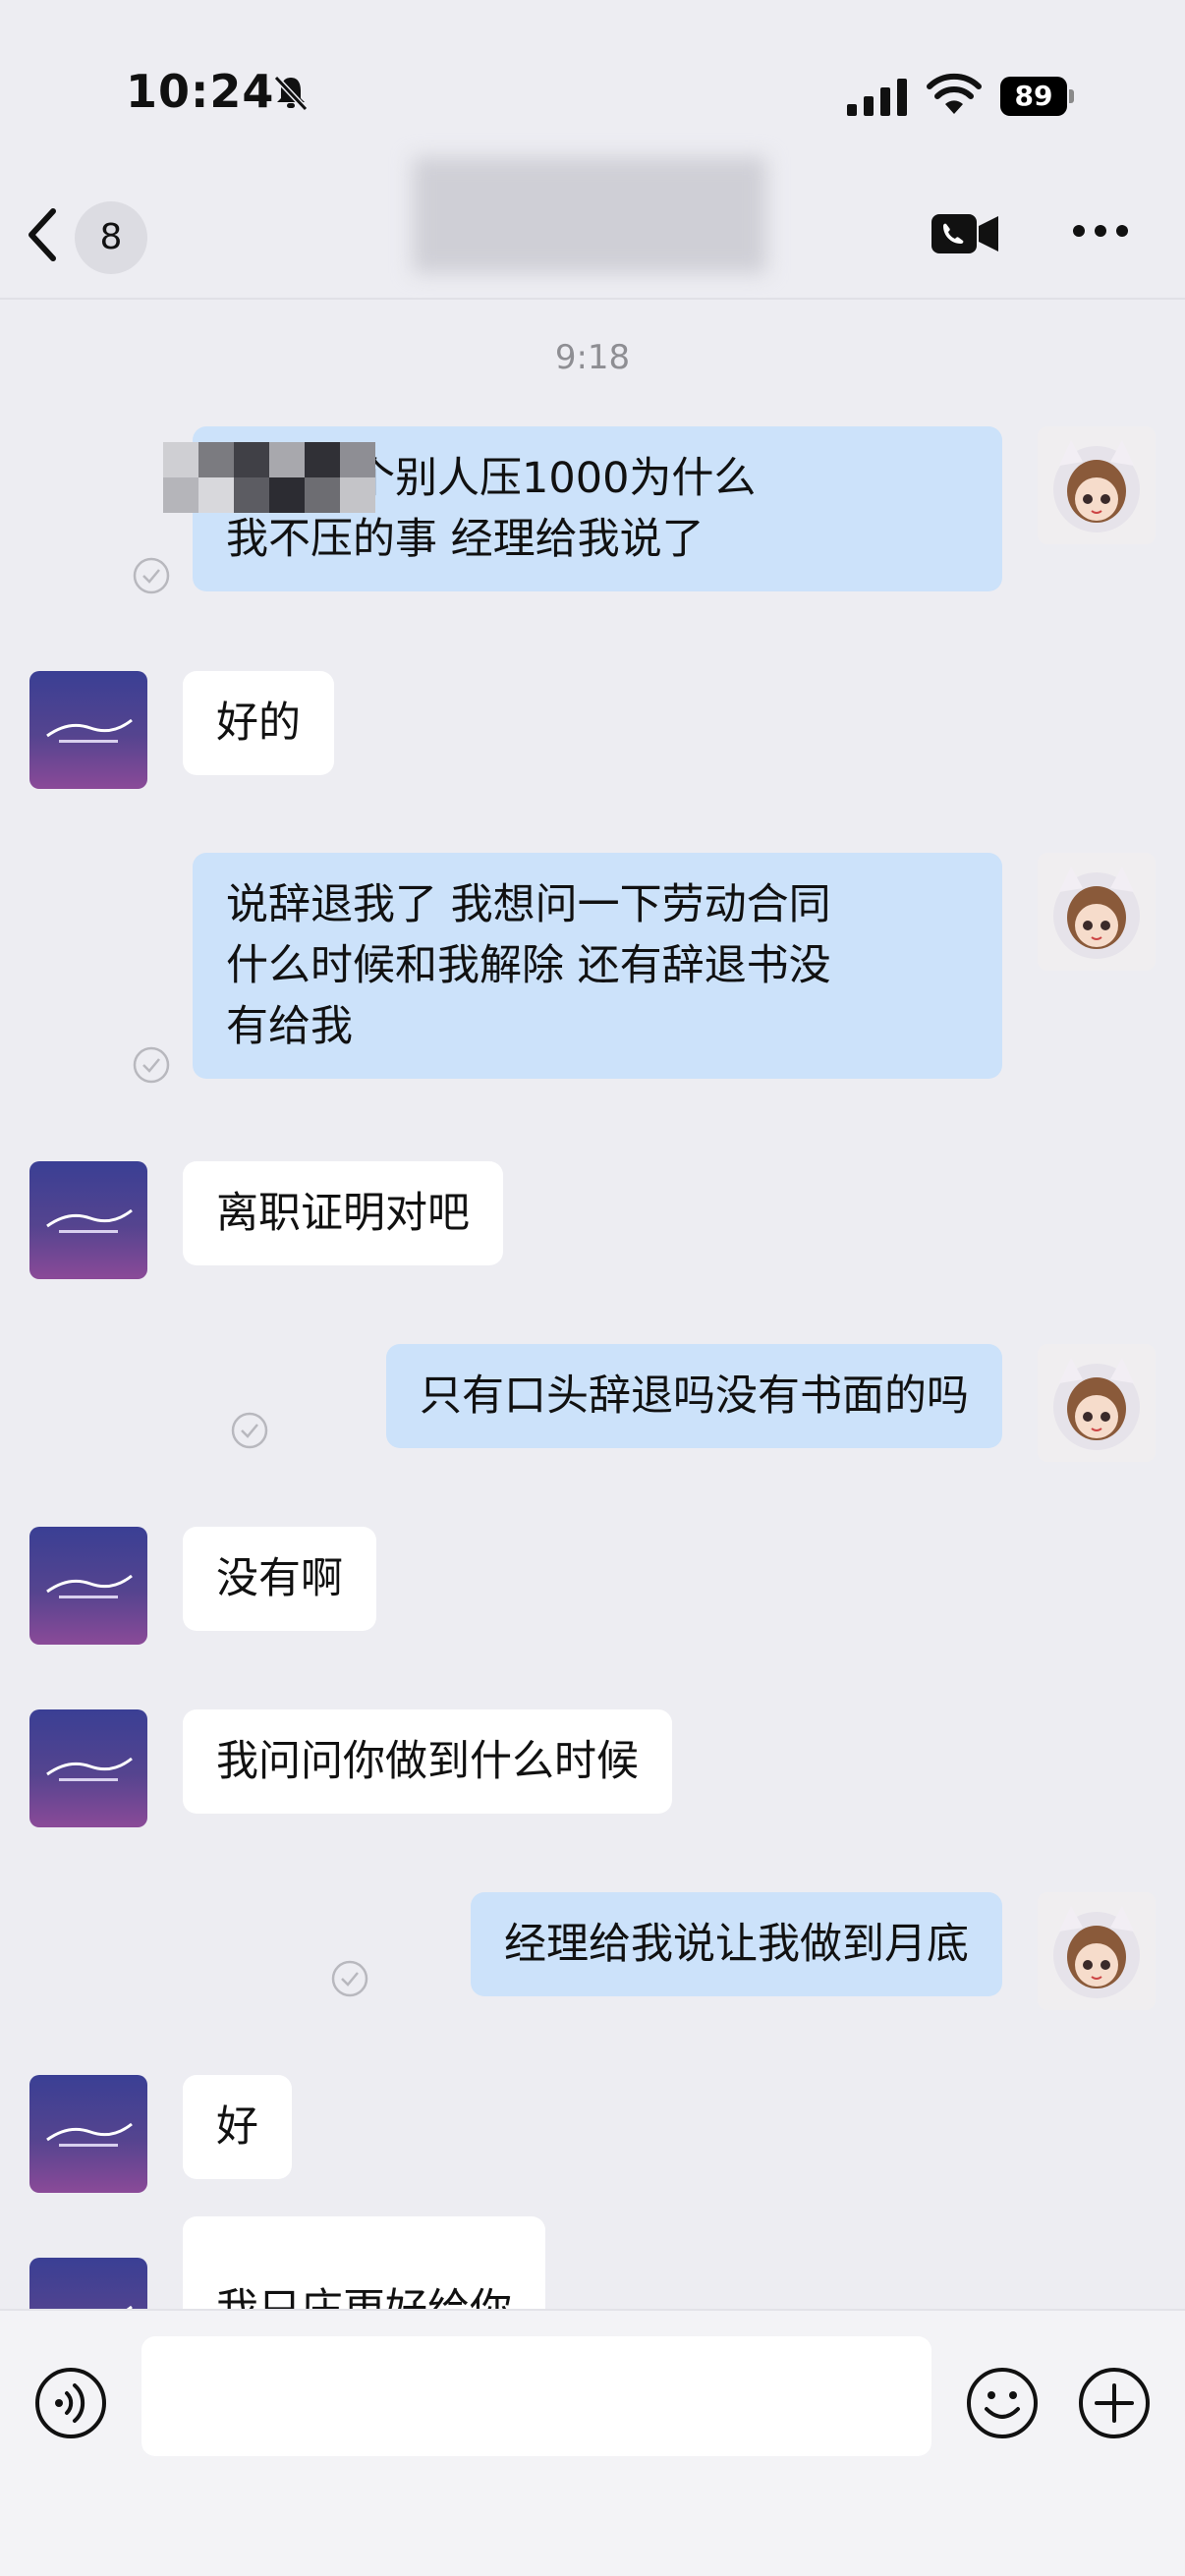 The width and height of the screenshot is (1185, 2576). I want to click on message-input-bar, so click(592, 2442).